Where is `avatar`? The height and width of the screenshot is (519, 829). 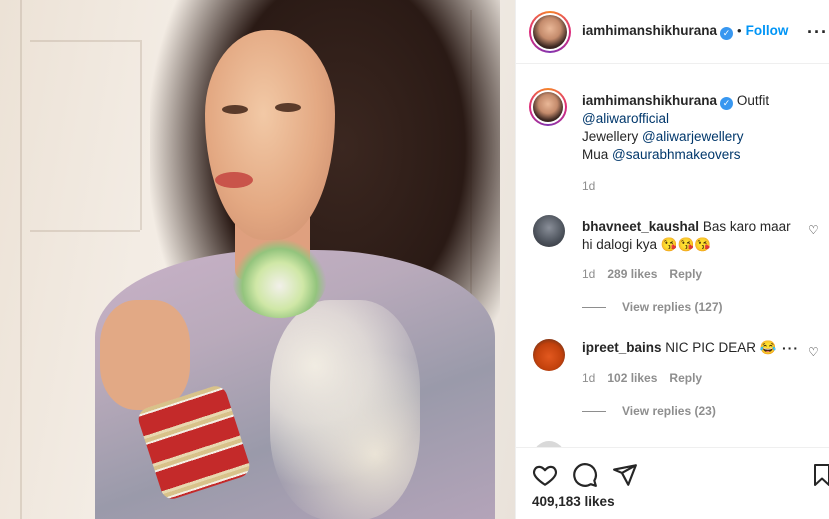
avatar is located at coordinates (550, 32).